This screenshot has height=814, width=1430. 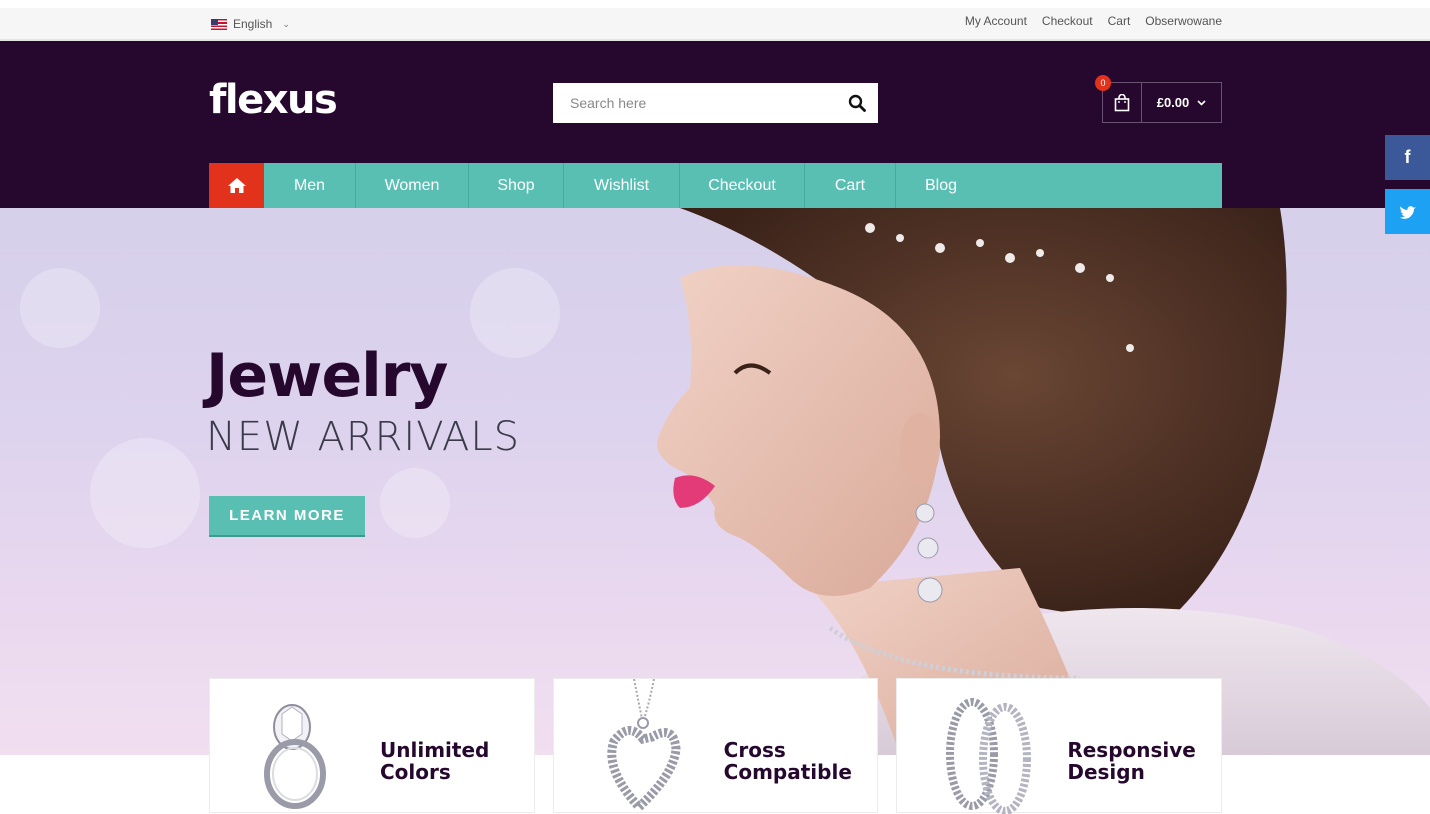 I want to click on nav-item-women: Women, so click(x=412, y=185).